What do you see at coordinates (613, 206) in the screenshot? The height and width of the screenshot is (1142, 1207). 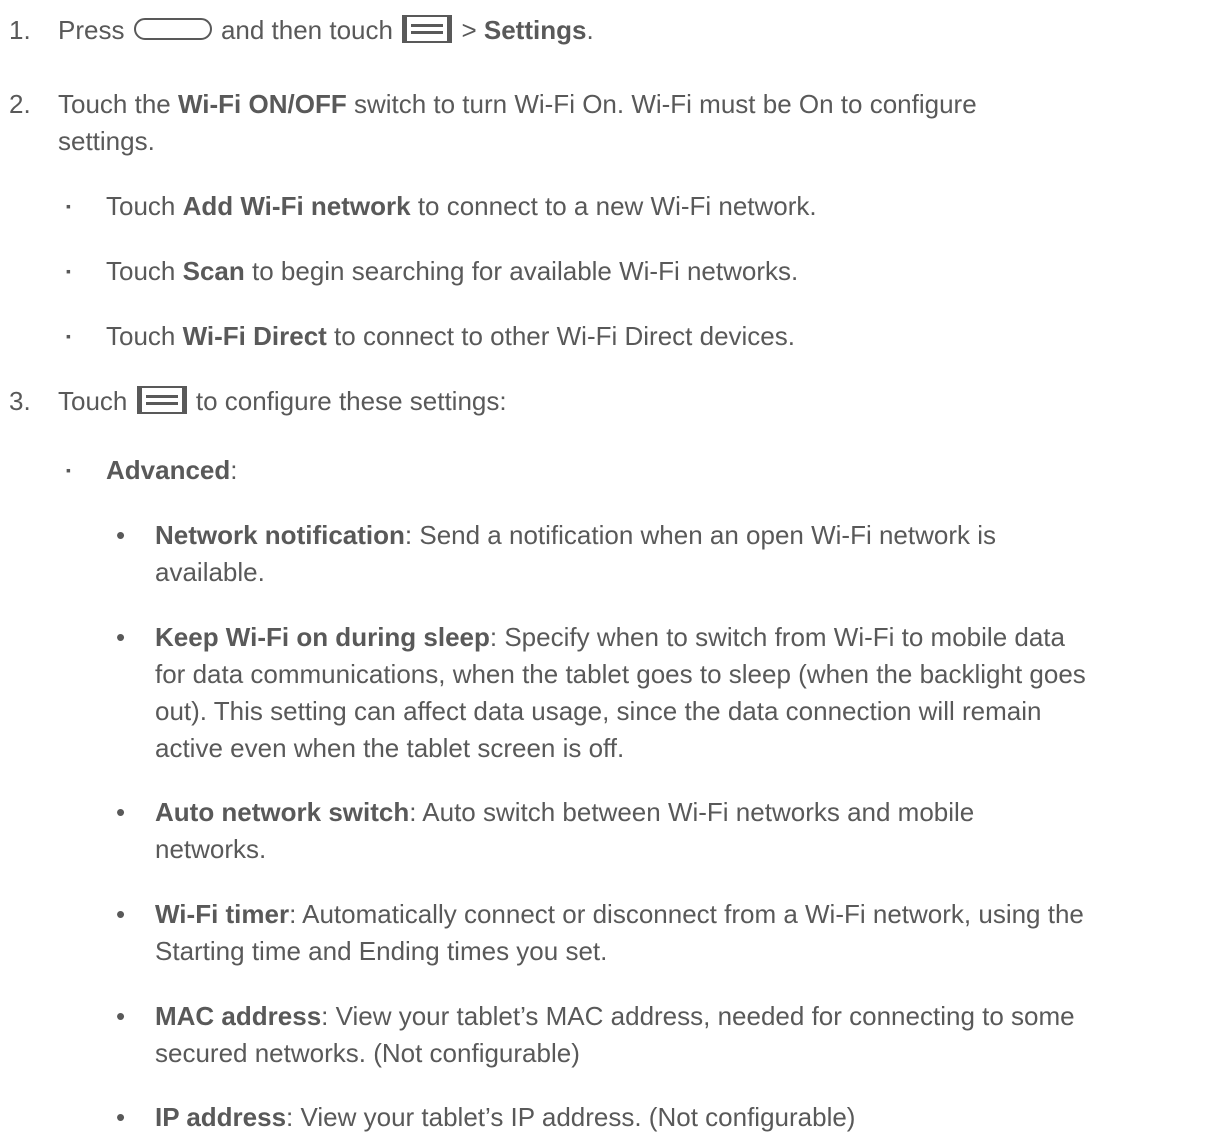 I see `text-fragment: to connect to a new Wi-Fi network.` at bounding box center [613, 206].